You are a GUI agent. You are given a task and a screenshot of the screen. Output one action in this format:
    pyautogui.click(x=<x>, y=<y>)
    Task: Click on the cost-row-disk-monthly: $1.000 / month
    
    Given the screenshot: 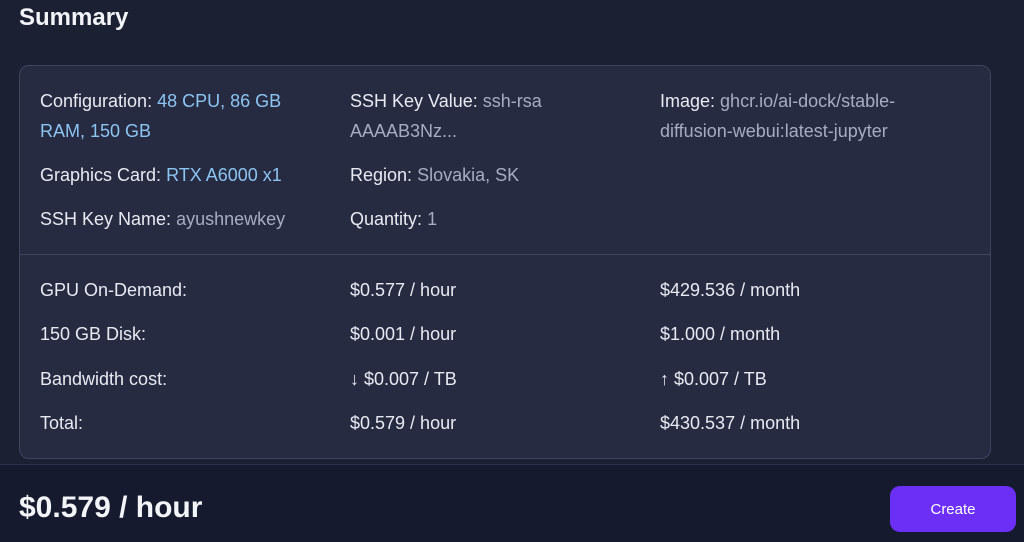 What is the action you would take?
    pyautogui.click(x=720, y=334)
    